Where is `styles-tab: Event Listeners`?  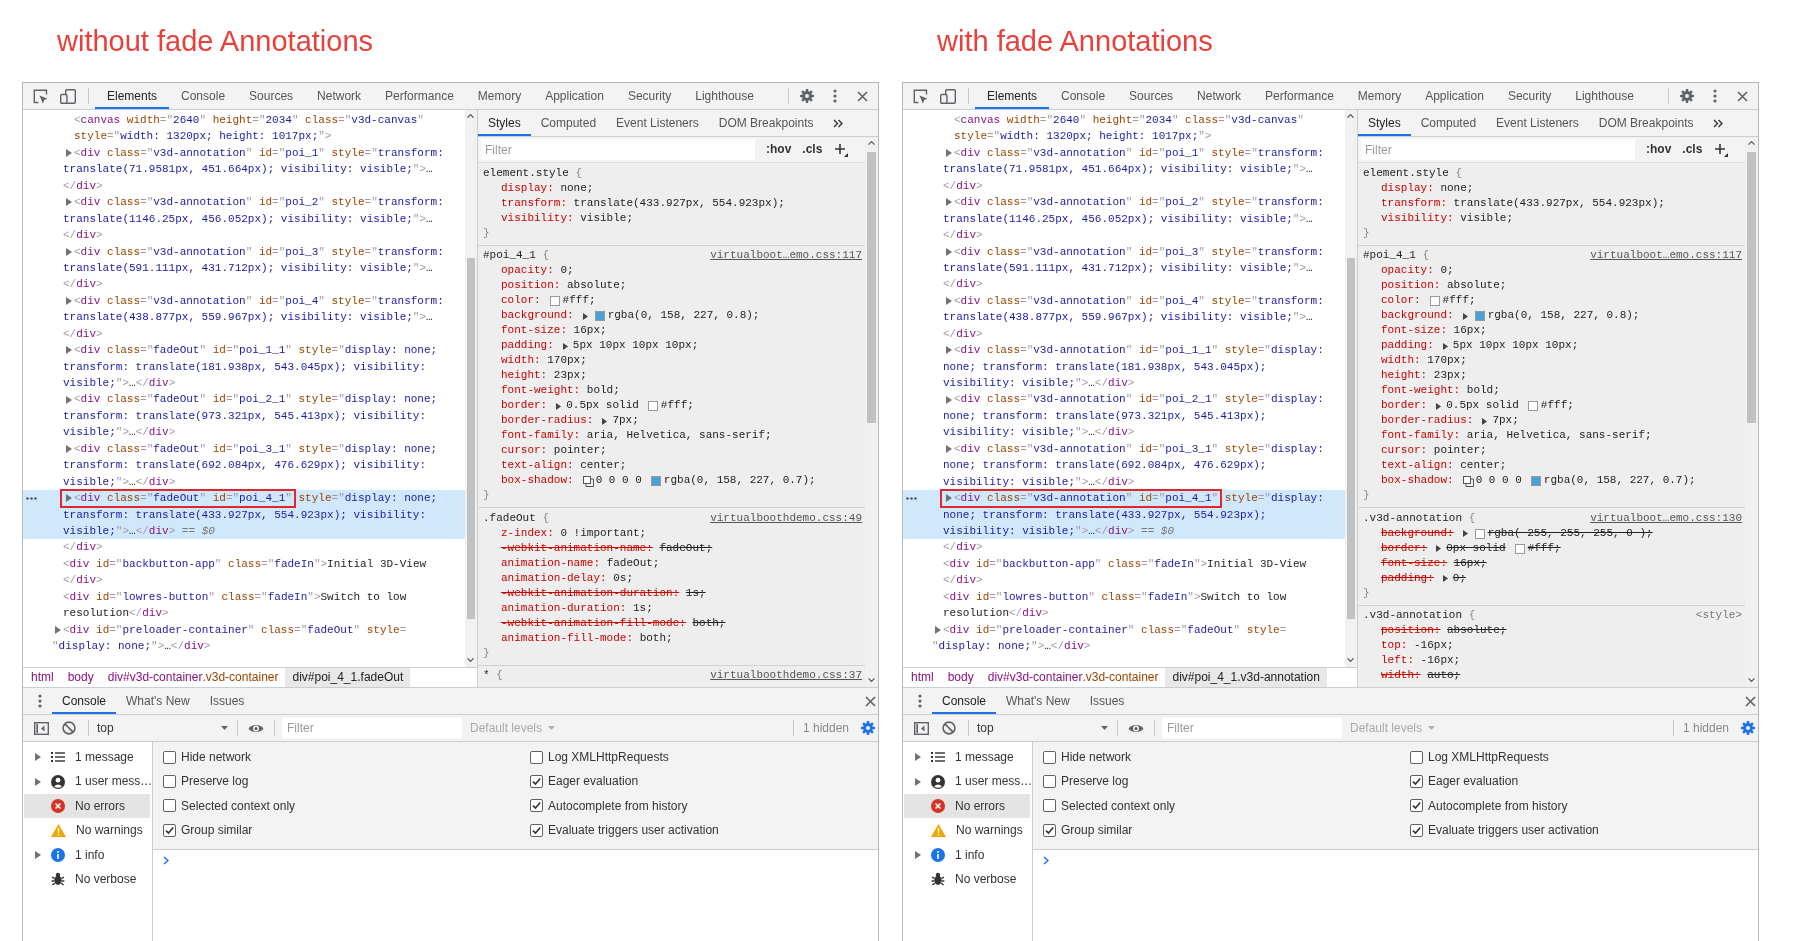 styles-tab: Event Listeners is located at coordinates (1537, 123).